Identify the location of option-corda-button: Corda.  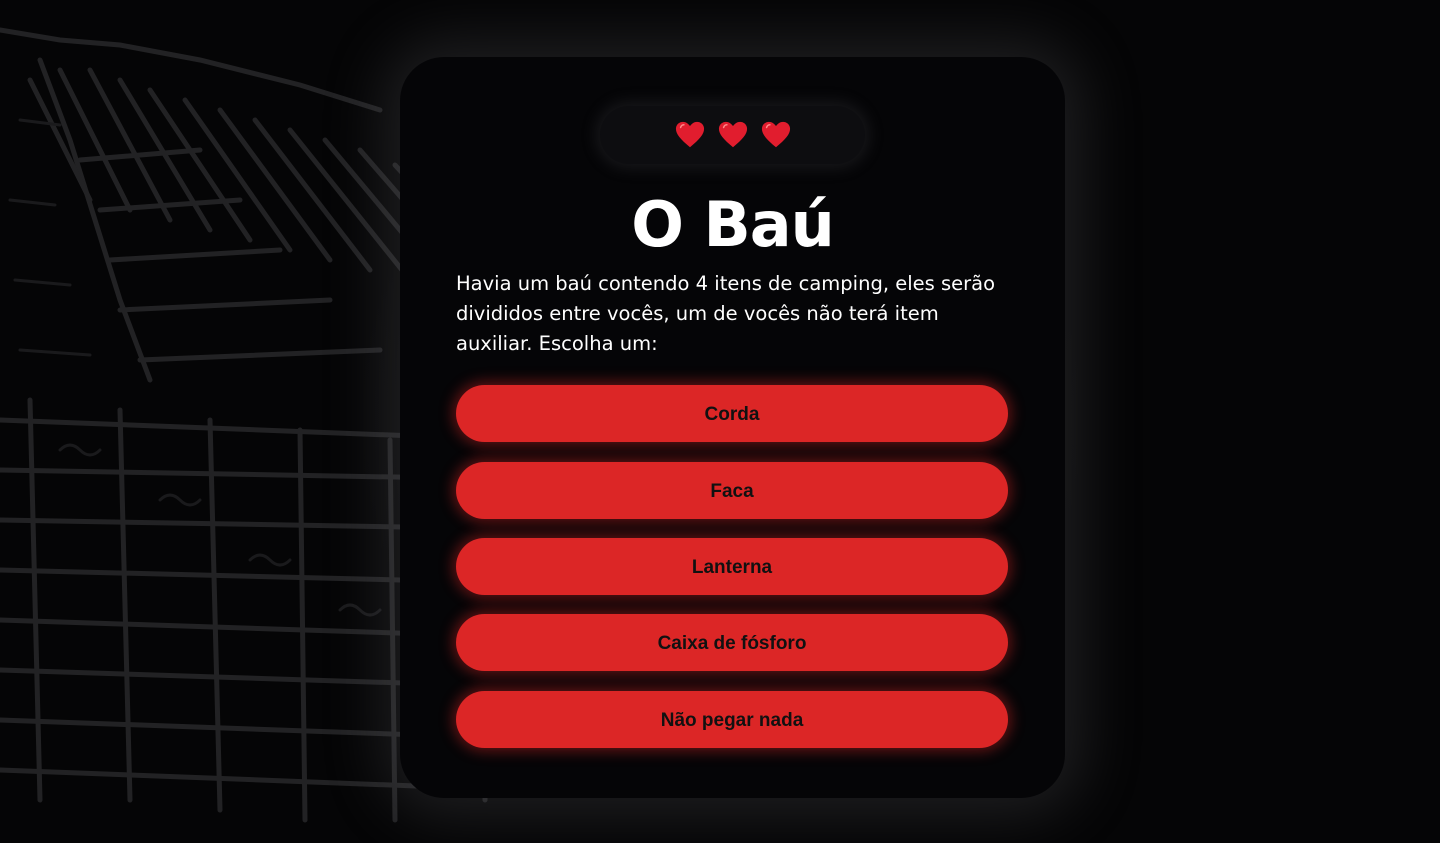
(732, 413).